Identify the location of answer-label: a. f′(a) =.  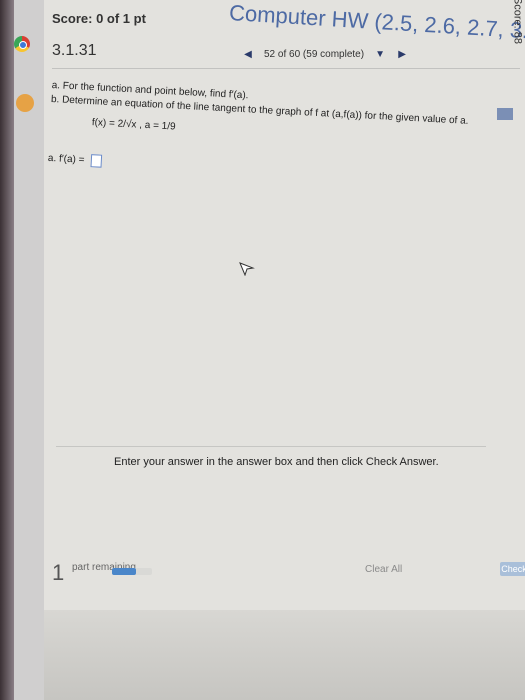
(66, 159).